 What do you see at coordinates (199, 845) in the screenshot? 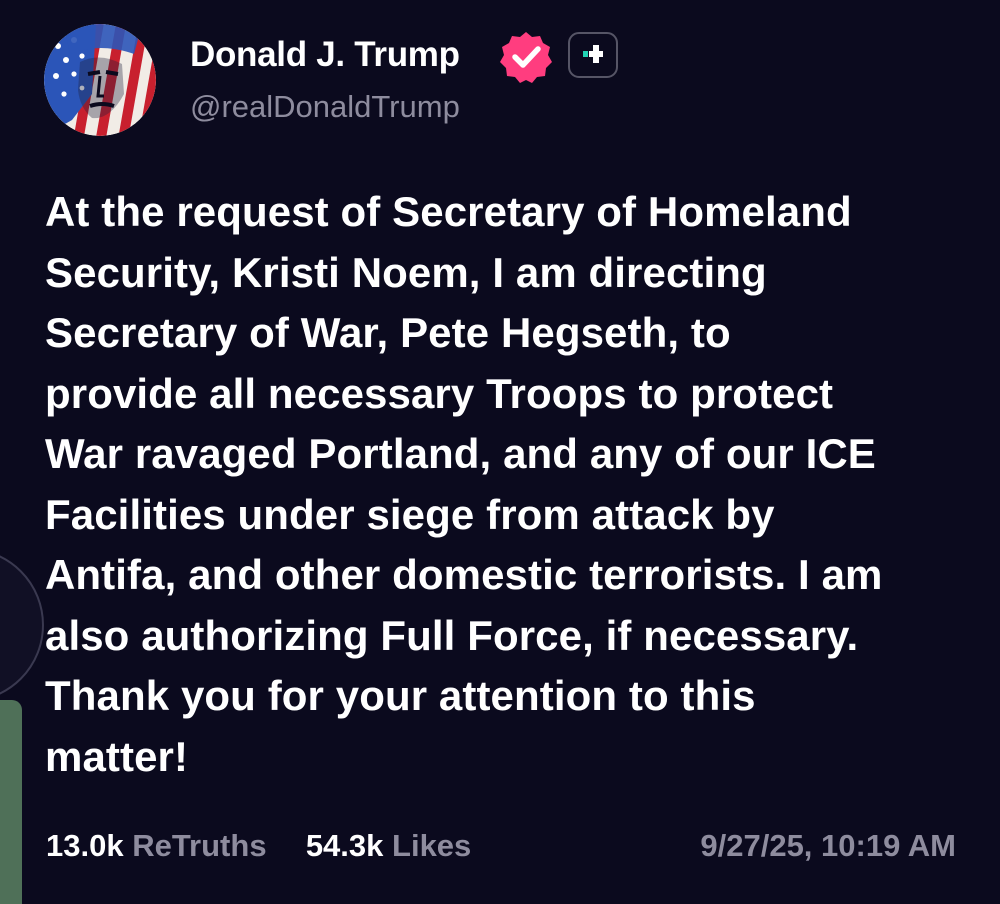
I see `retruths-label: ReTruths` at bounding box center [199, 845].